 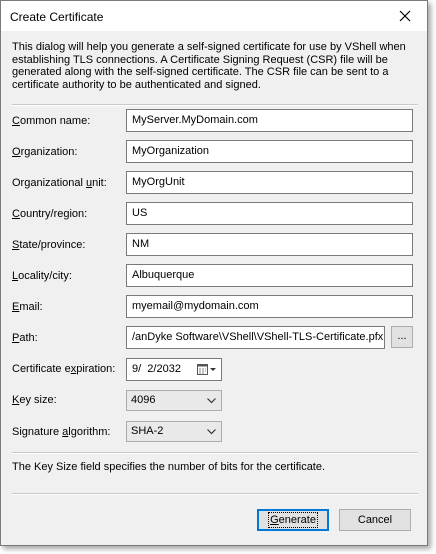 I want to click on email-label: Email:, so click(x=27, y=307).